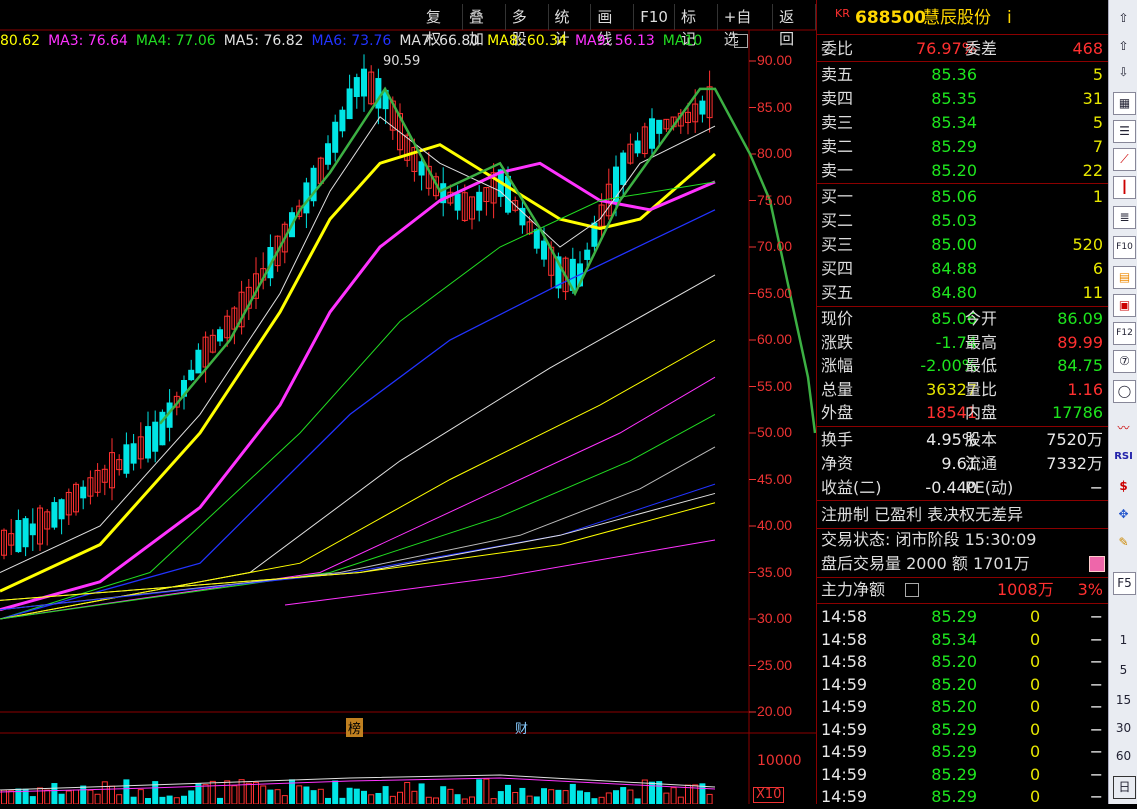  I want to click on period-1: 1, so click(1123, 640).